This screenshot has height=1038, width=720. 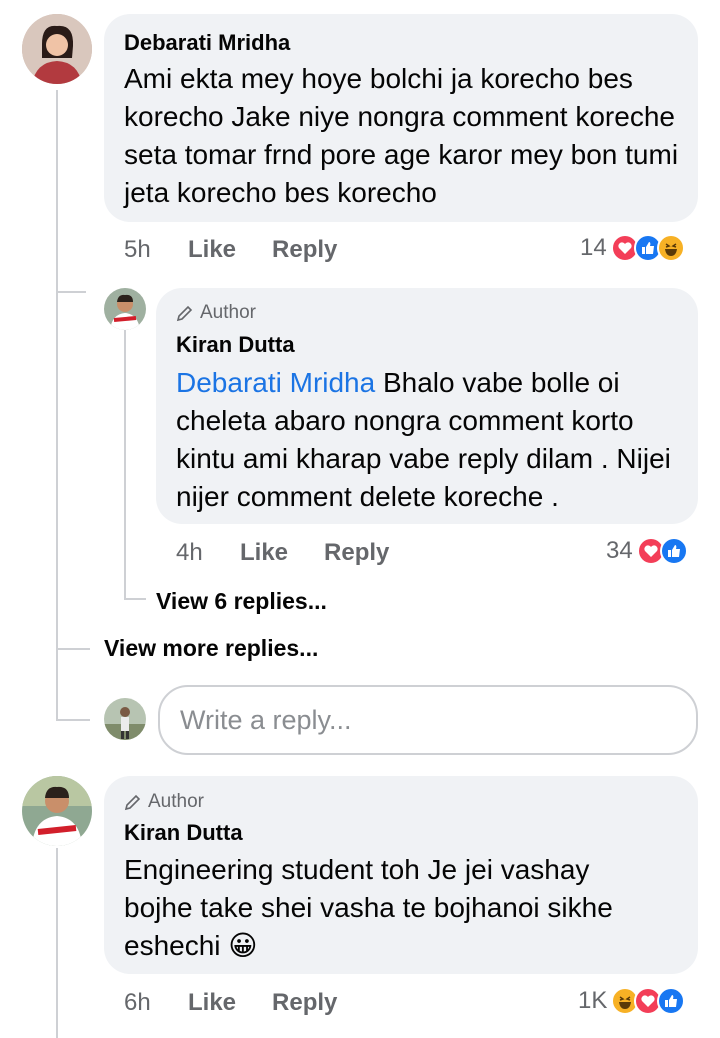 What do you see at coordinates (235, 345) in the screenshot?
I see `reply-author-name: Kiran Dutta` at bounding box center [235, 345].